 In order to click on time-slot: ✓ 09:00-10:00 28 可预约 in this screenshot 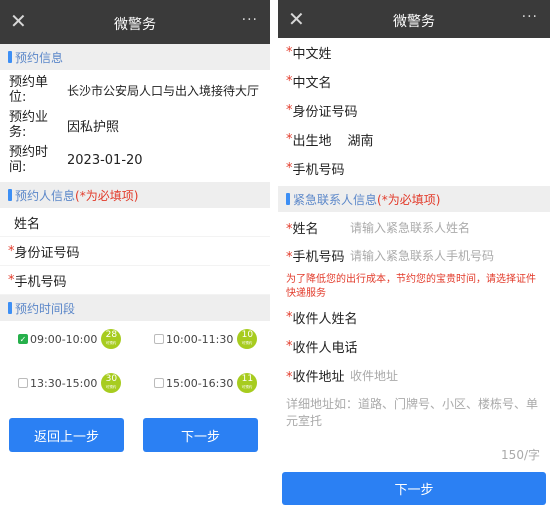, I will do `click(70, 339)`.